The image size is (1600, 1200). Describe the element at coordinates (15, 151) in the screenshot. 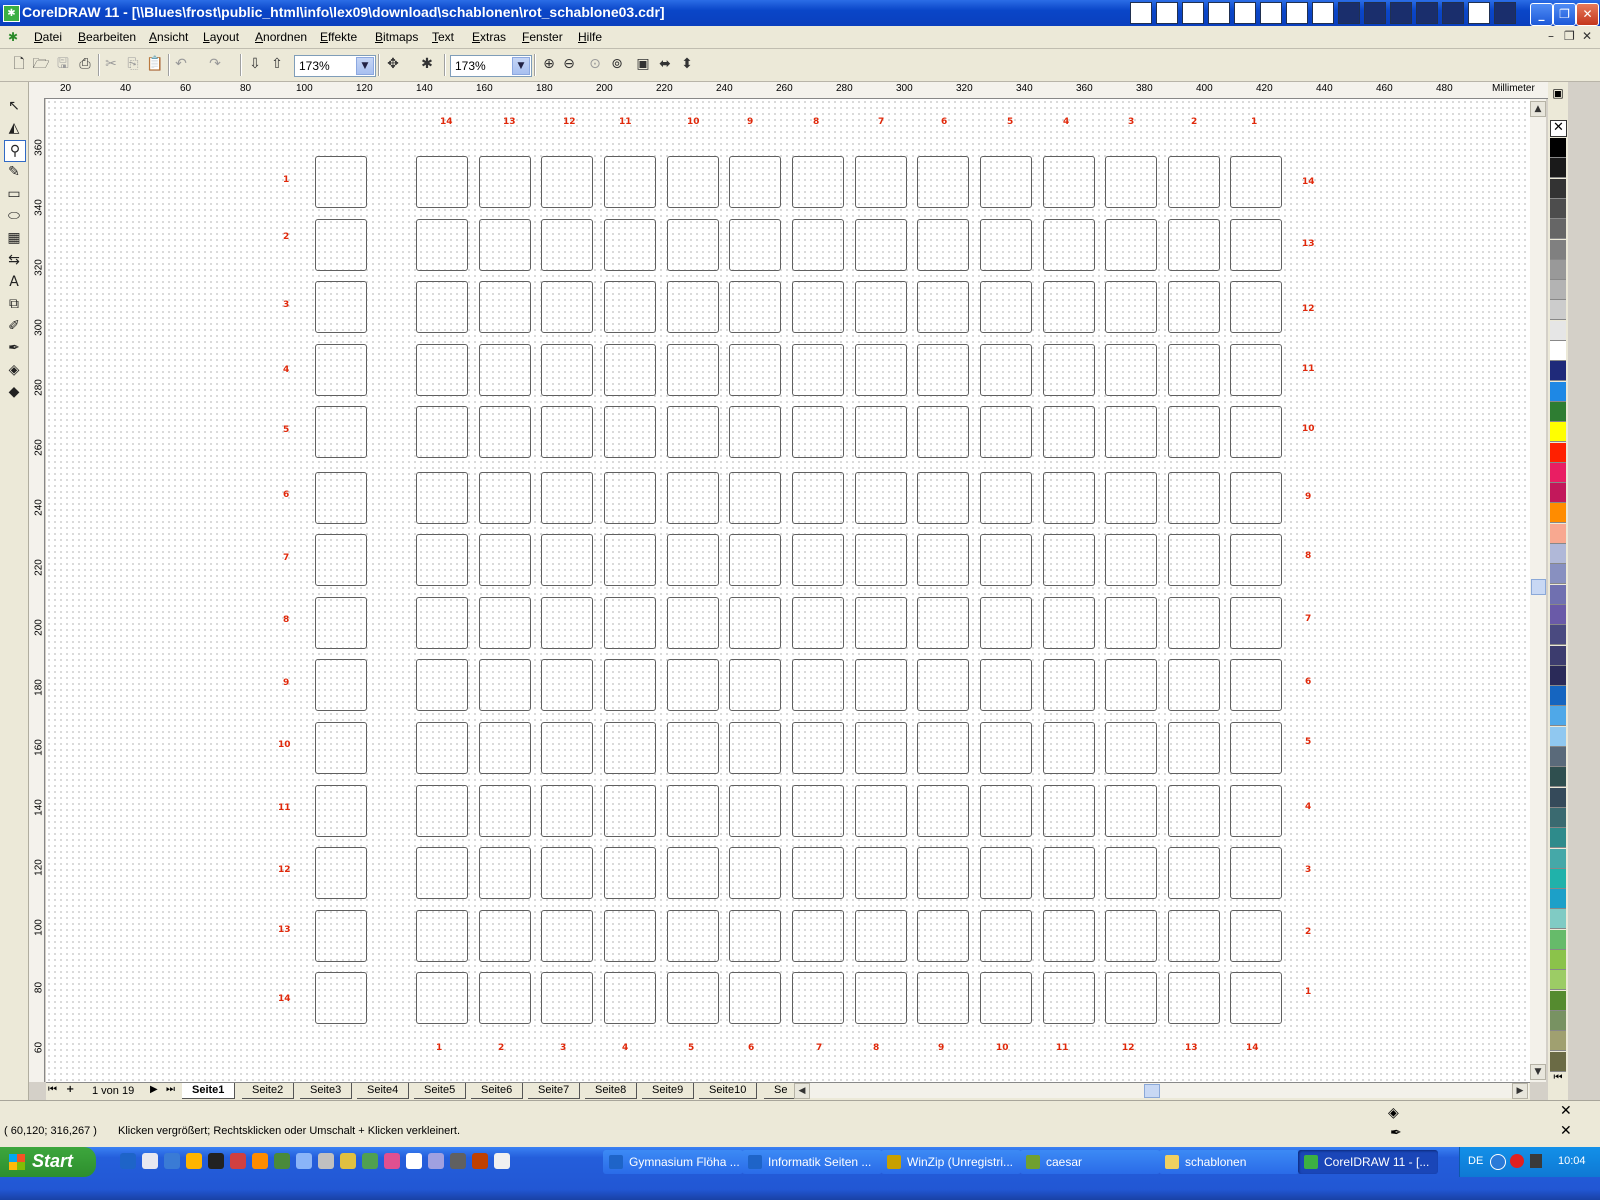

I see `zoom-tool-icon: ⚲` at that location.